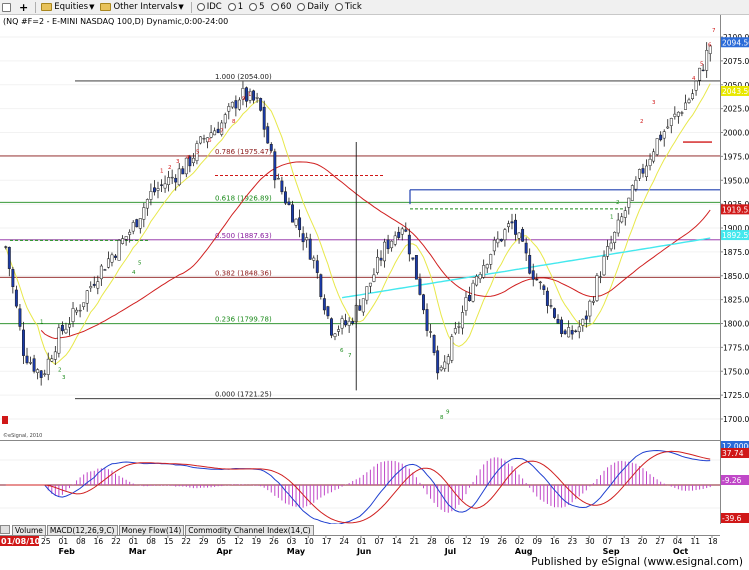 The image size is (749, 570). I want to click on x-month-label: May, so click(296, 551).